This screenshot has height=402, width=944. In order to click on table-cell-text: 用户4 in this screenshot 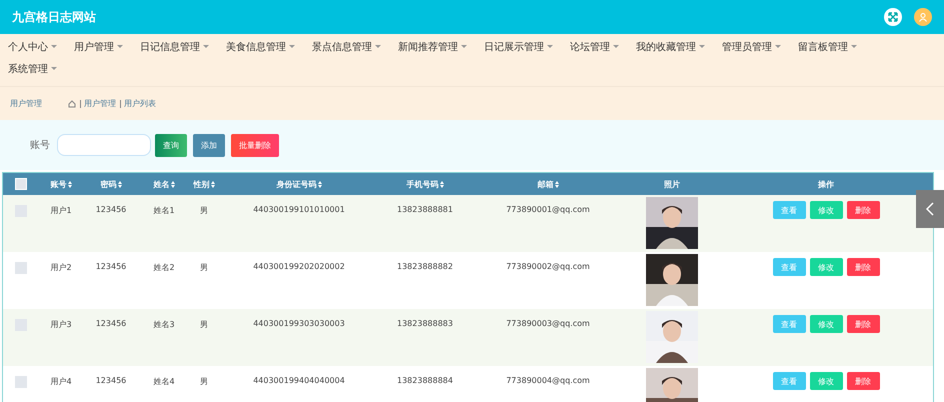, I will do `click(61, 381)`.